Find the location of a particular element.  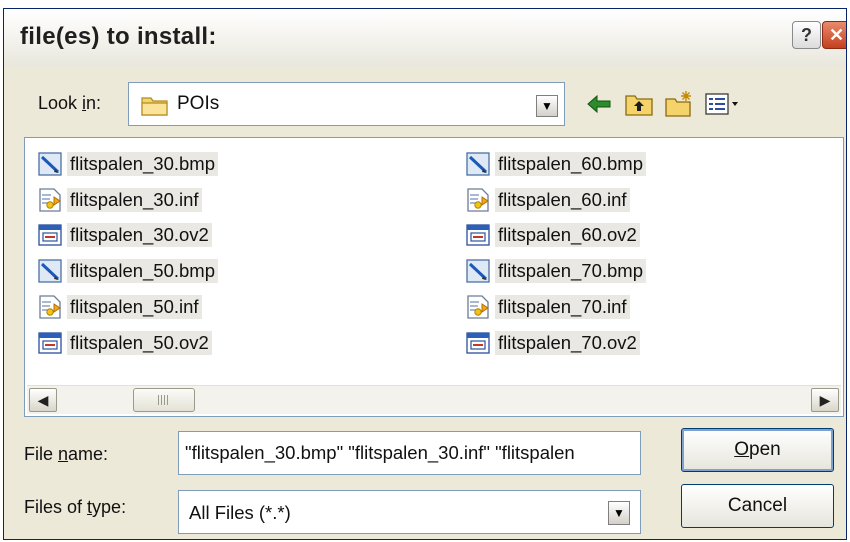

look-in-dropdown-arrow: ▼ is located at coordinates (547, 106).